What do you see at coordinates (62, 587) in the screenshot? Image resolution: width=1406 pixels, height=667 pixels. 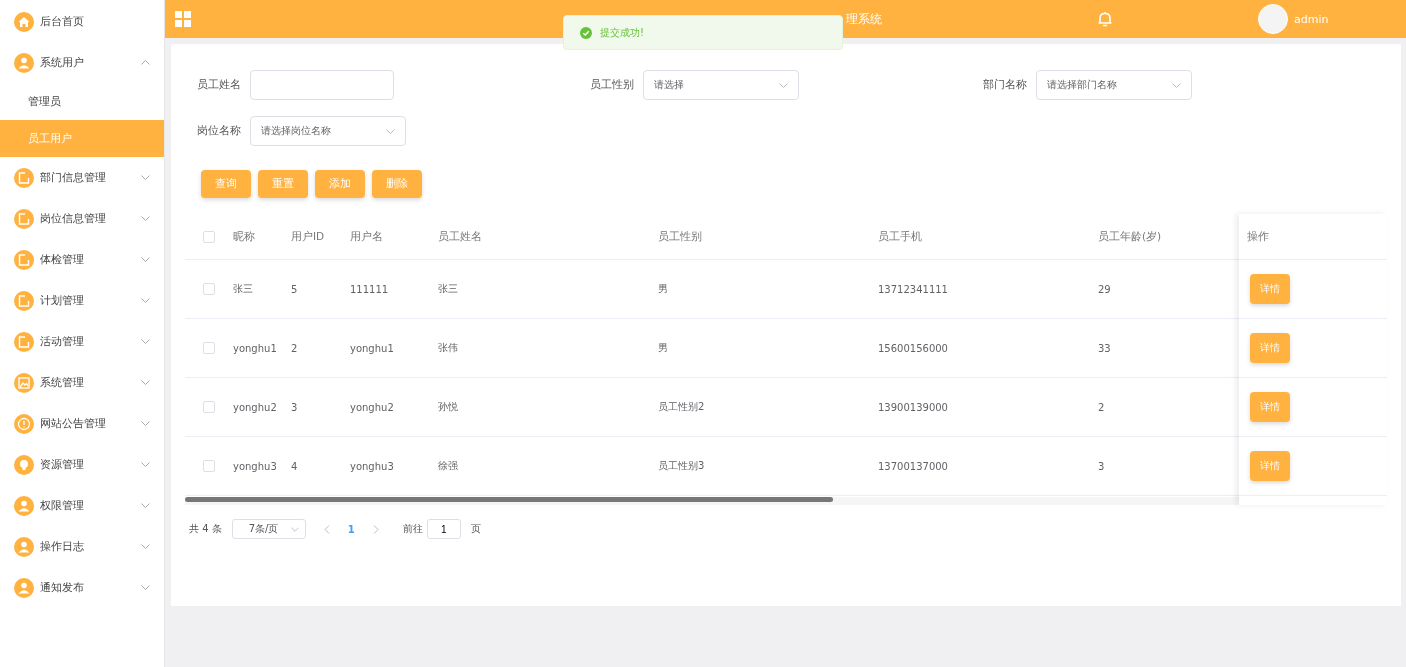 I see `menu-label: 通知发布` at bounding box center [62, 587].